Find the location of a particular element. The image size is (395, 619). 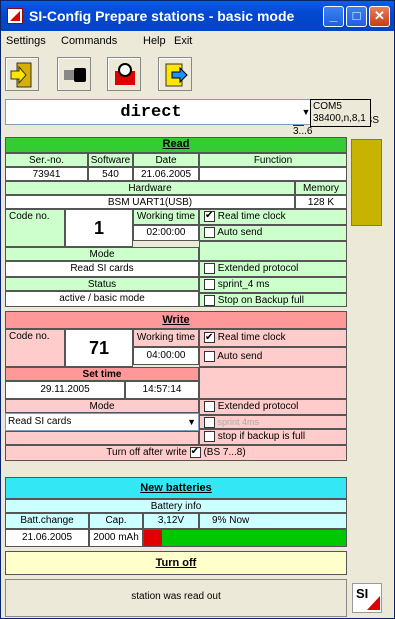

code-label: Code no. is located at coordinates (35, 228).